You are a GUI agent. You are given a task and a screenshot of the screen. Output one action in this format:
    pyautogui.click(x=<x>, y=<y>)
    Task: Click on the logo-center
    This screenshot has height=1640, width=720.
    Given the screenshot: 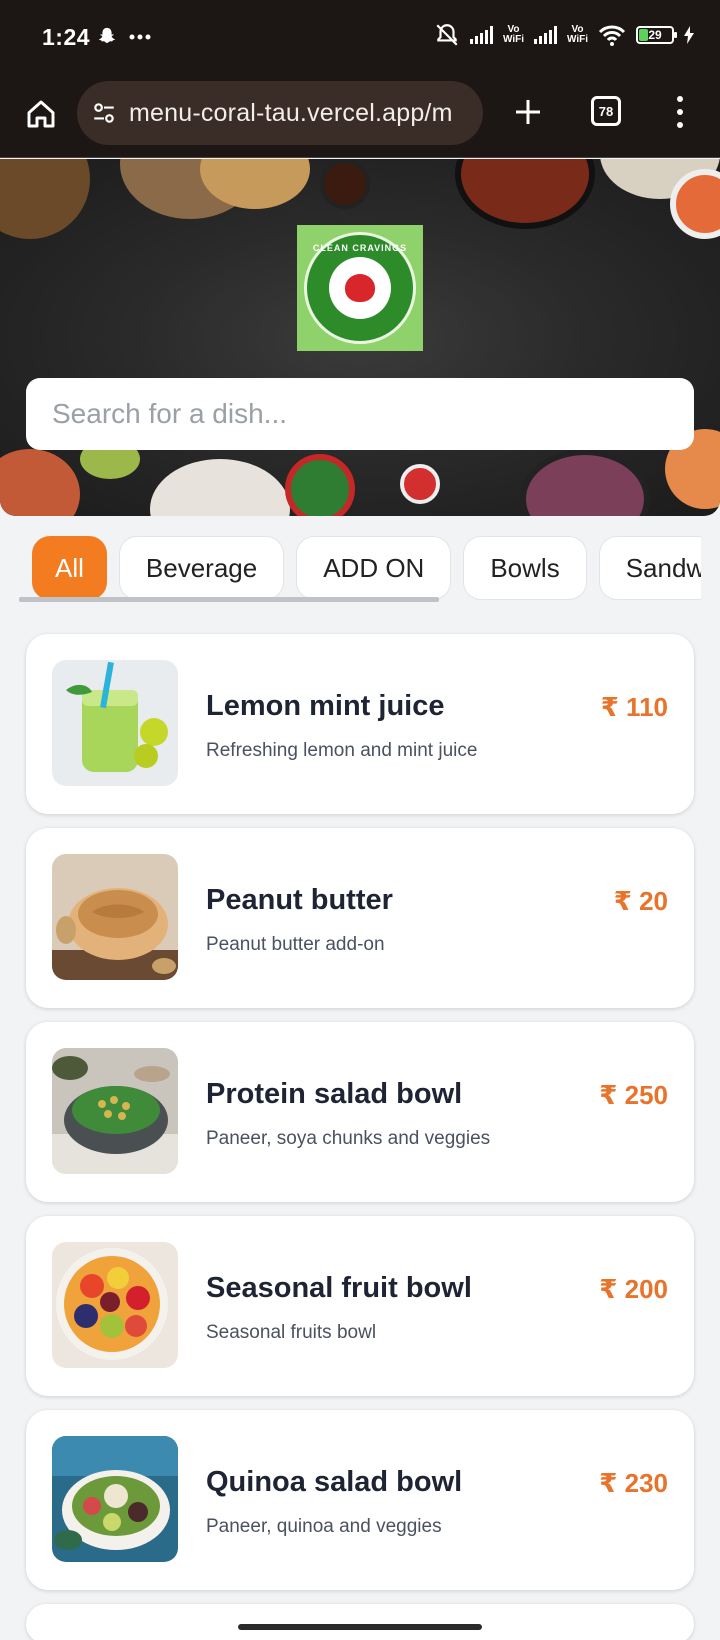 What is the action you would take?
    pyautogui.click(x=360, y=288)
    